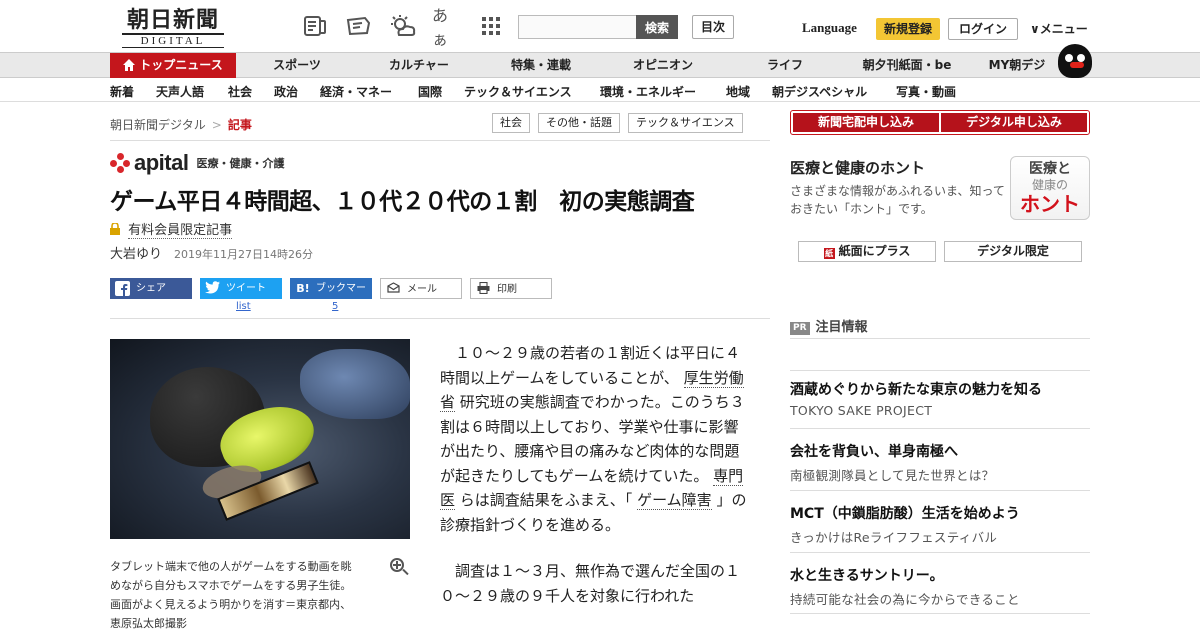  What do you see at coordinates (1049, 185) in the screenshot?
I see `honto-logo-line2: 健康の` at bounding box center [1049, 185].